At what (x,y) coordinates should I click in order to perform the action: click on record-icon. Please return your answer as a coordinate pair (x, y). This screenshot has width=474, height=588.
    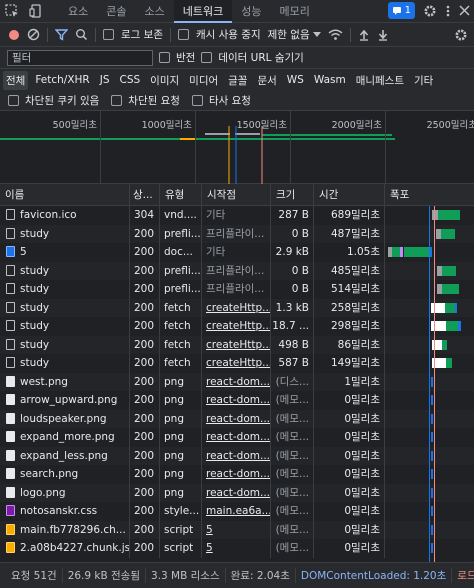
    Looking at the image, I should click on (14, 35).